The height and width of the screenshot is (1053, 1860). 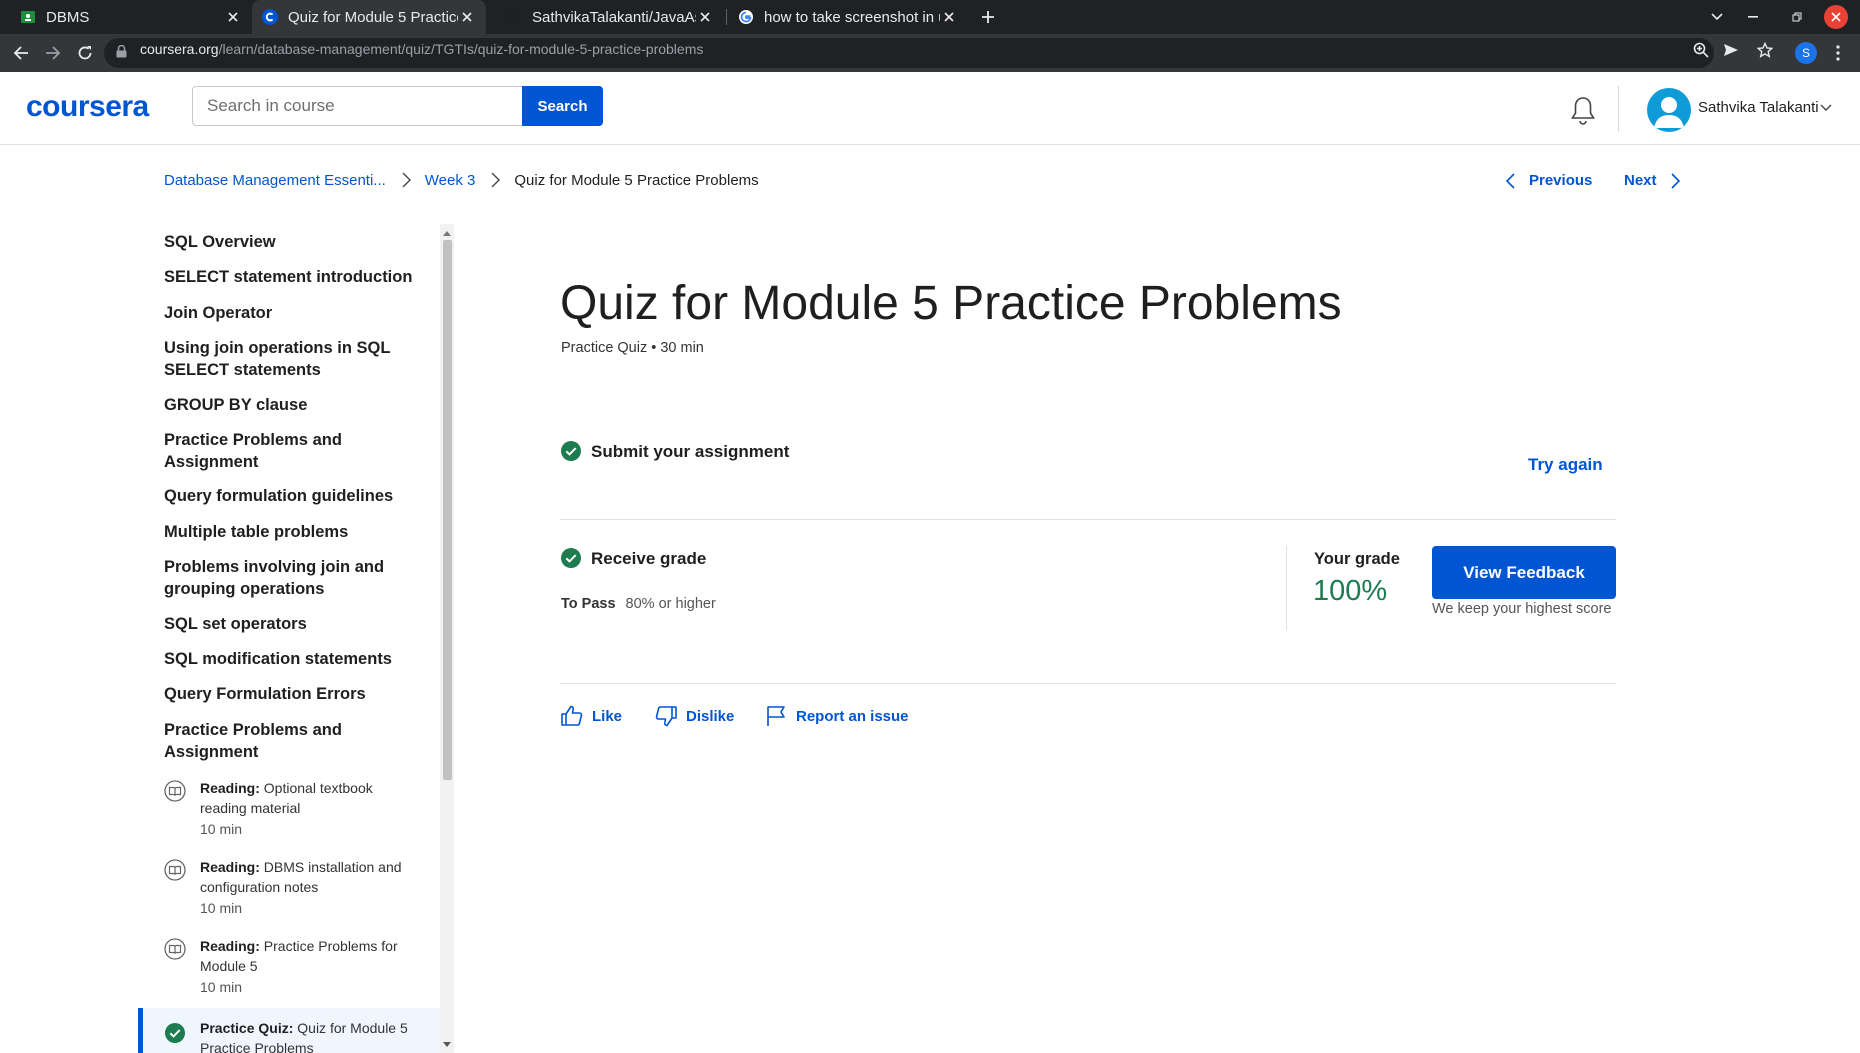 What do you see at coordinates (1583, 111) in the screenshot?
I see `bell-icon` at bounding box center [1583, 111].